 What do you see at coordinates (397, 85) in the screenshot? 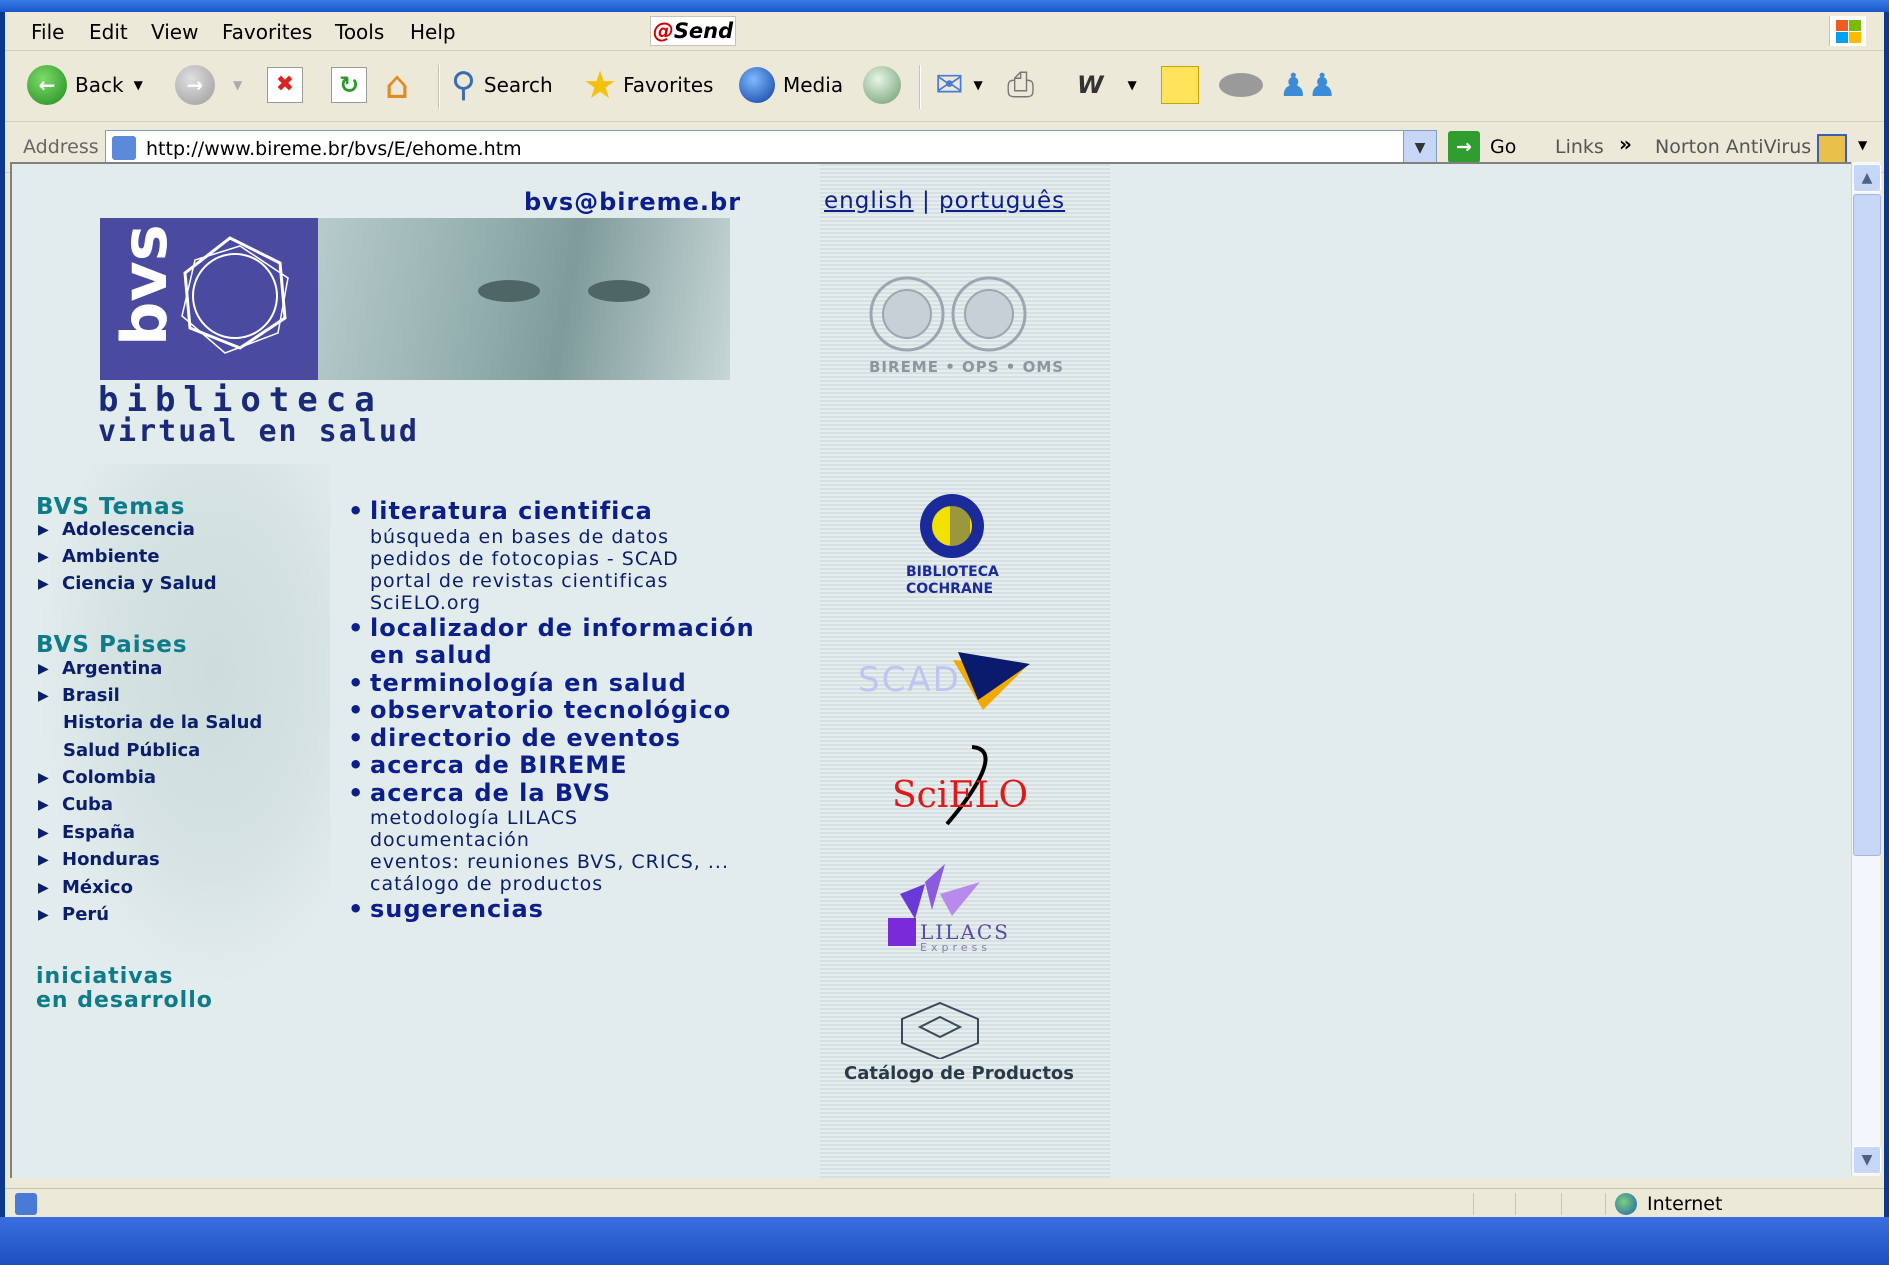
I see `home-button: ⌂` at bounding box center [397, 85].